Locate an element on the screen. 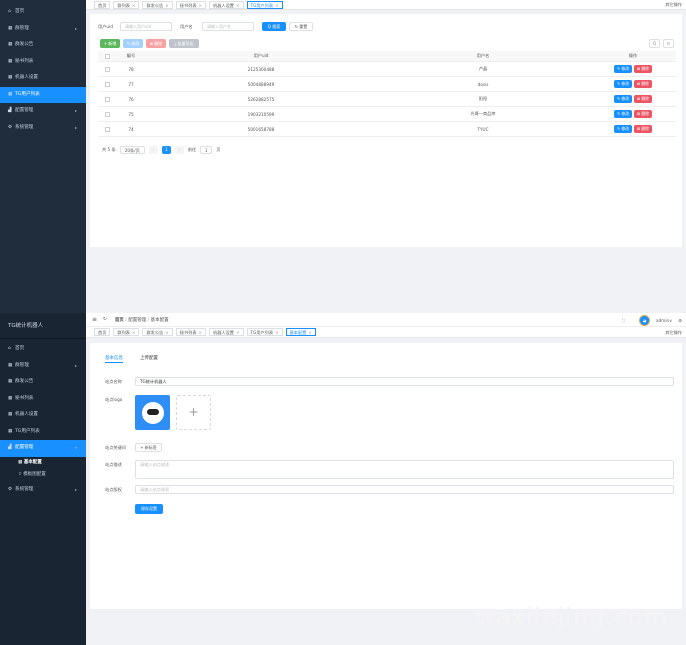  bot-name-input: TG统计机器人 is located at coordinates (404, 381).